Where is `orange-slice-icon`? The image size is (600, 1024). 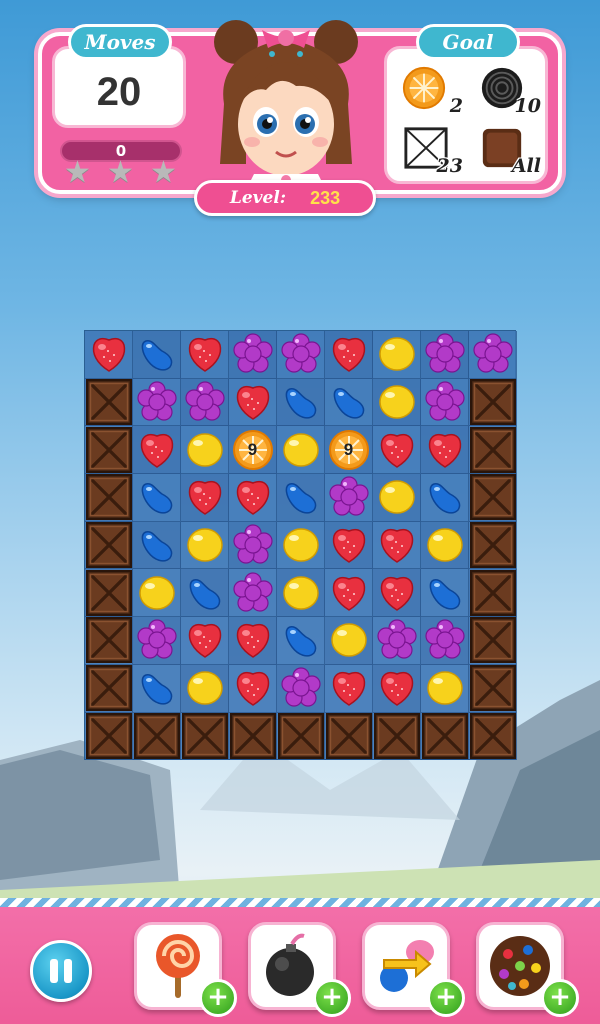
orange-slice-icon is located at coordinates (424, 88).